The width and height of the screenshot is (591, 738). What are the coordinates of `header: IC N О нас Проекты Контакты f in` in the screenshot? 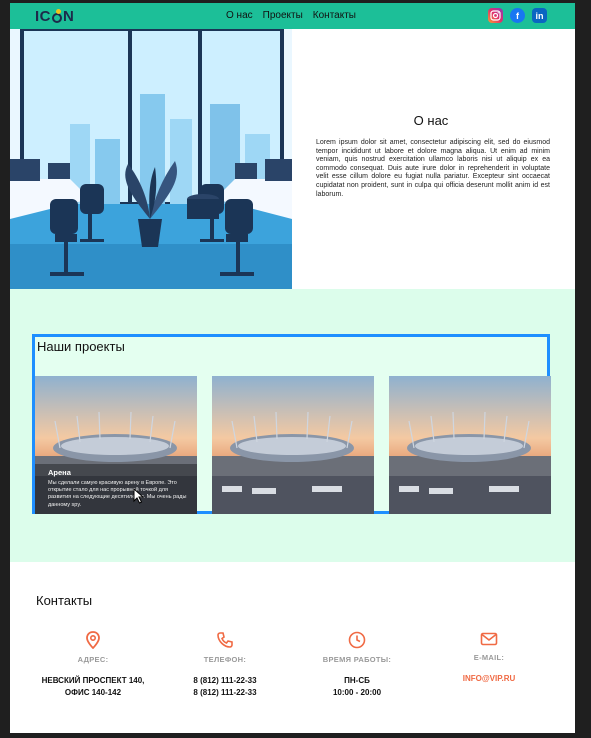 It's located at (292, 16).